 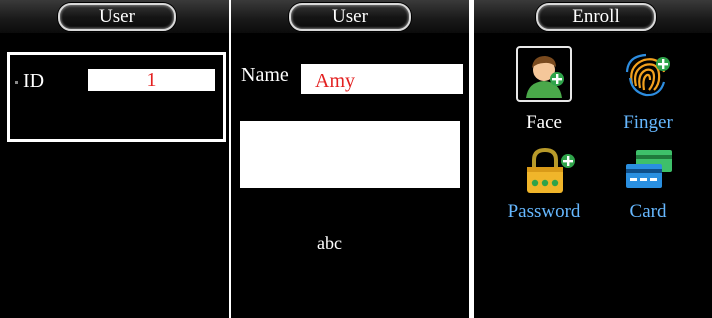 What do you see at coordinates (116, 97) in the screenshot?
I see `id-box` at bounding box center [116, 97].